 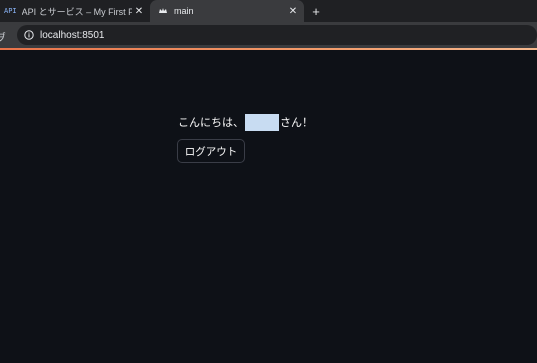 What do you see at coordinates (72, 35) in the screenshot?
I see `url-text: localhost:8501` at bounding box center [72, 35].